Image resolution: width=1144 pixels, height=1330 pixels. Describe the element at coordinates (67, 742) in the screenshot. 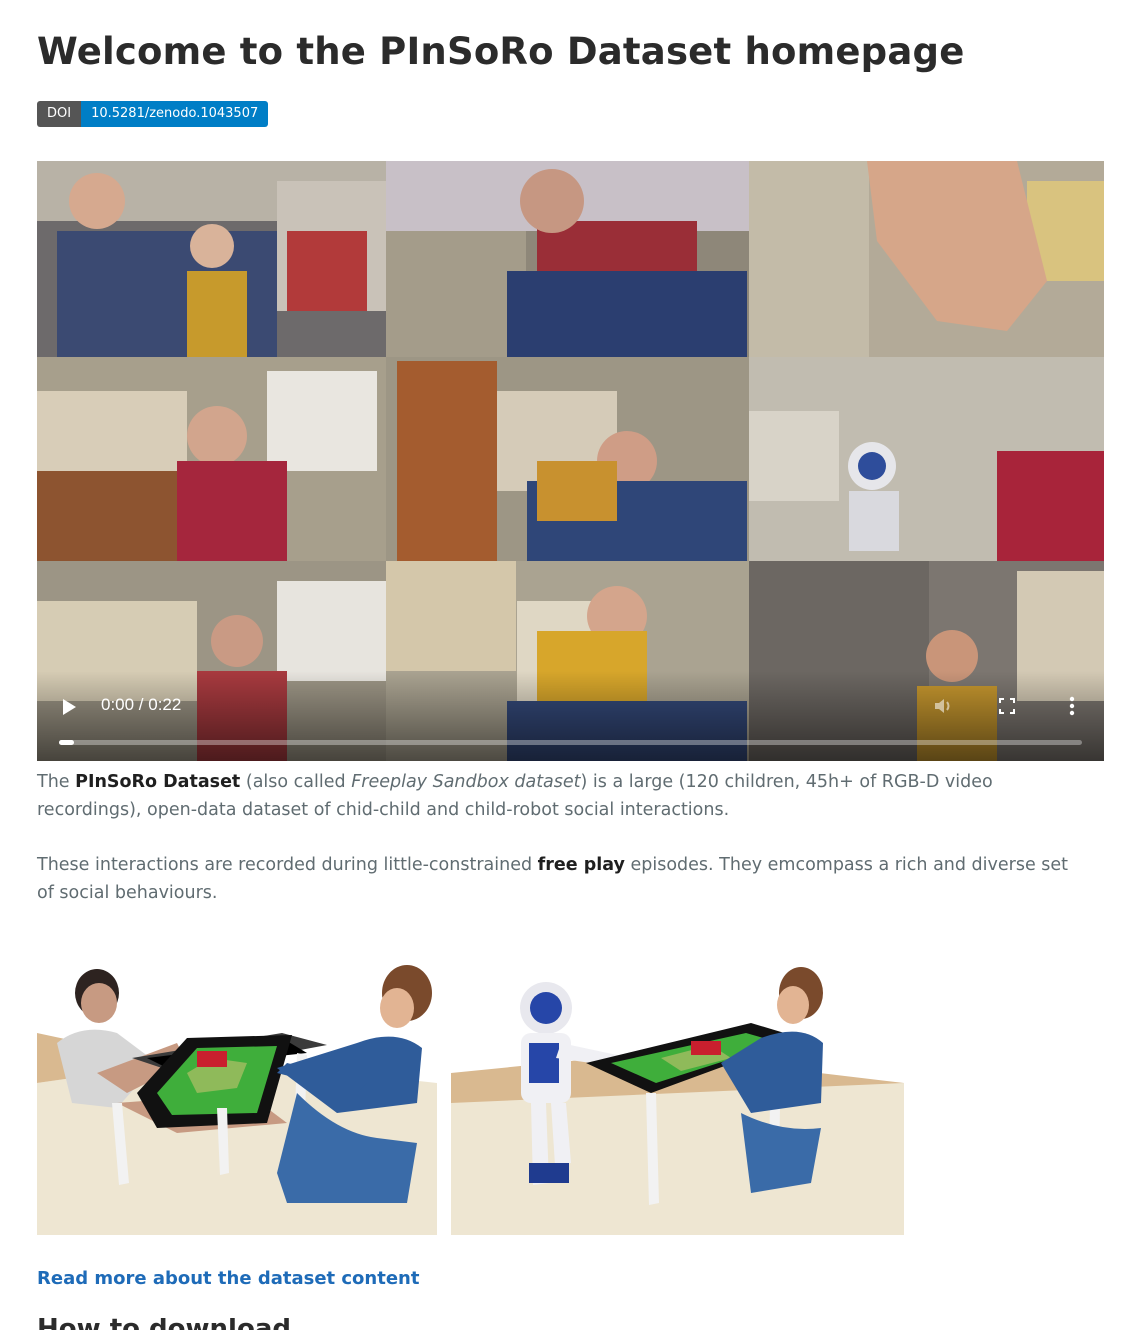

I see `video-progress-fill` at that location.